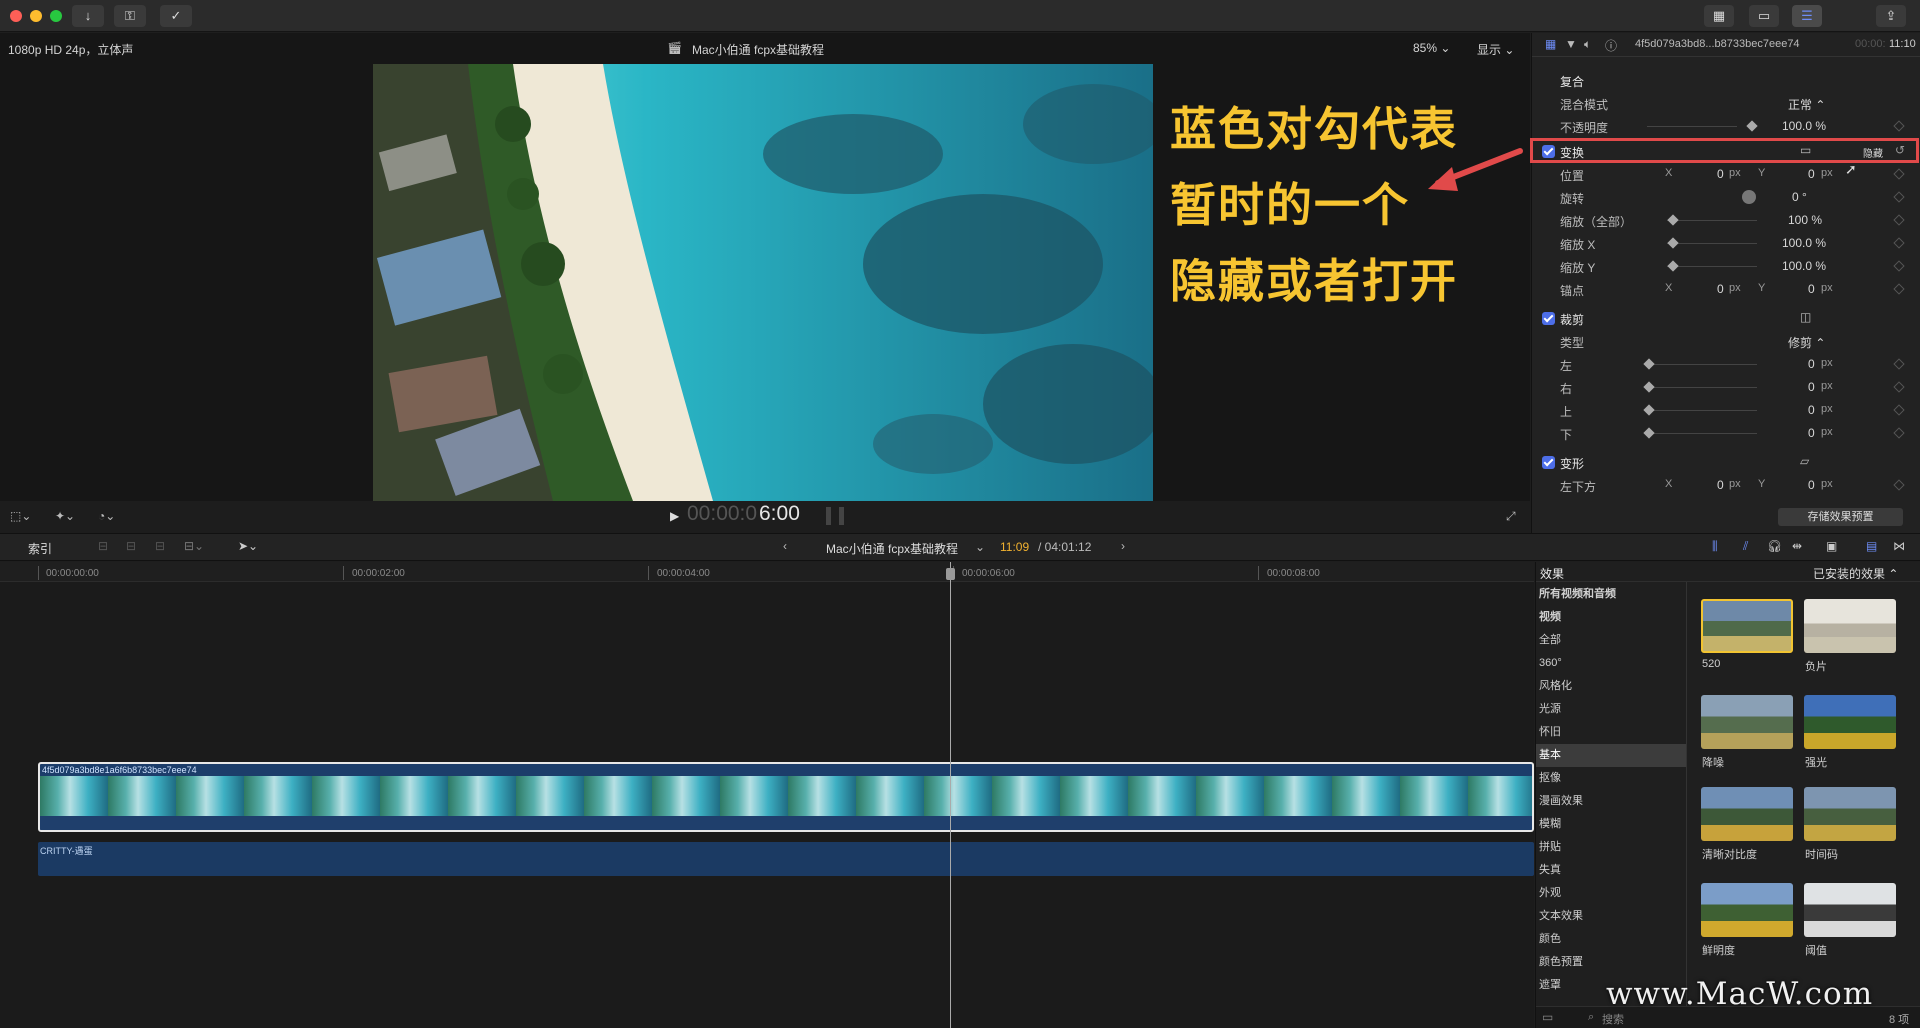 This screenshot has width=1920, height=1028. Describe the element at coordinates (1720, 174) in the screenshot. I see `position-x-value: 0` at that location.